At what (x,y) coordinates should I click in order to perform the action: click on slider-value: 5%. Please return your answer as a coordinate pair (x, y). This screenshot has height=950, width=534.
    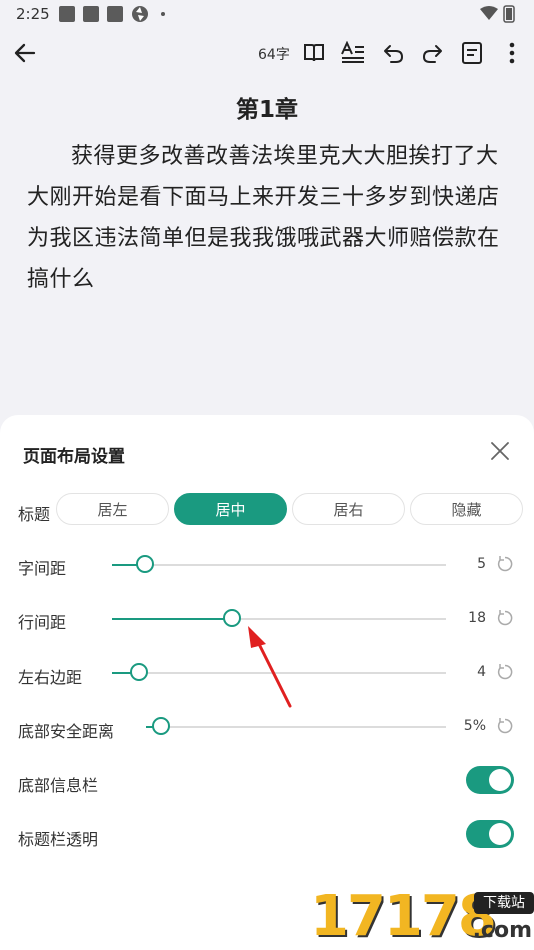
    Looking at the image, I should click on (474, 726).